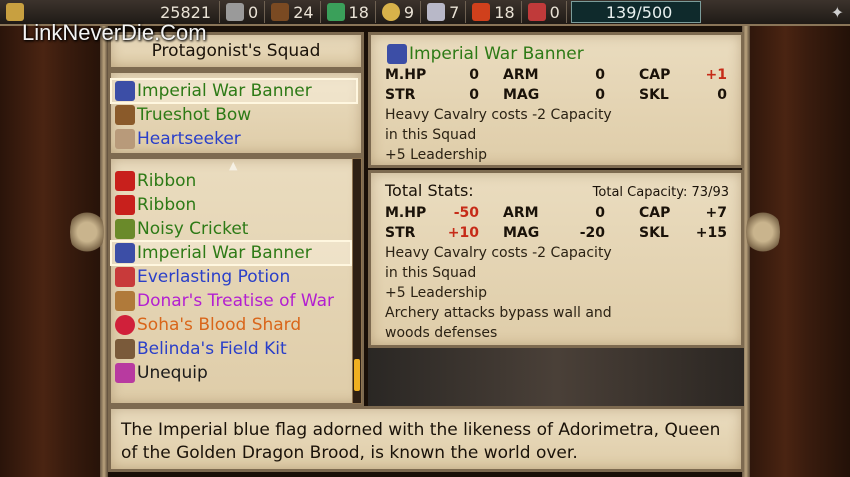  I want to click on capacity-value: 139/500, so click(639, 12).